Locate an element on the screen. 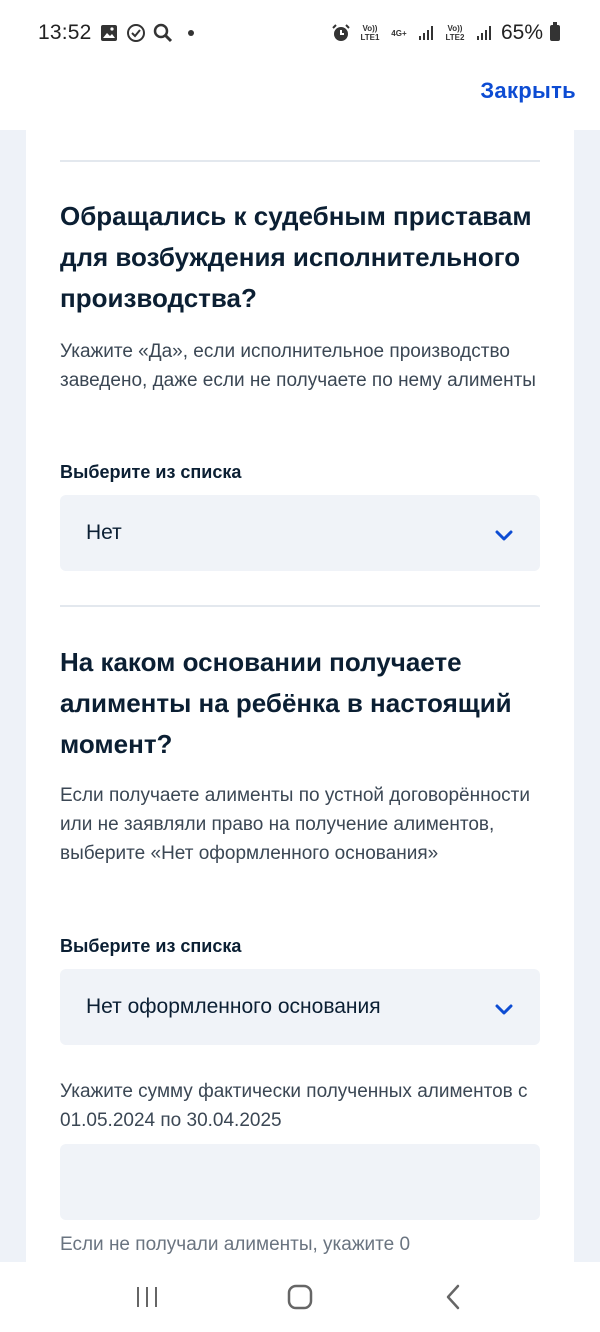  sim2-label: Vo)) LTE2 is located at coordinates (455, 33).